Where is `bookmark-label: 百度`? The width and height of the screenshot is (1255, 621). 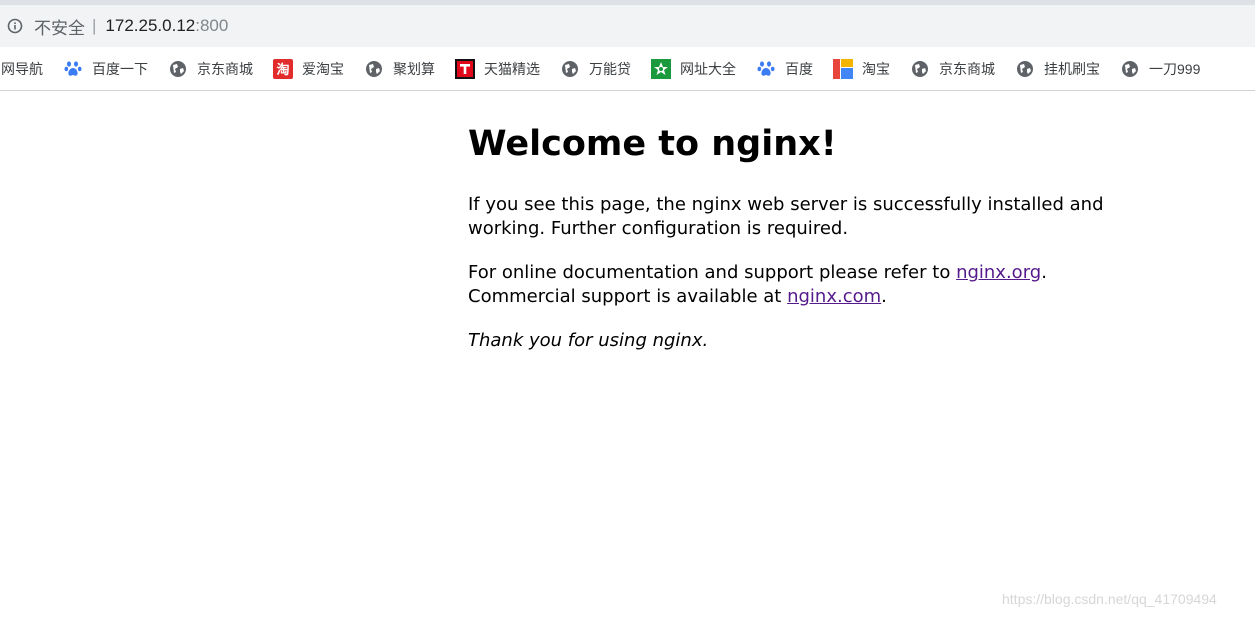 bookmark-label: 百度 is located at coordinates (799, 68).